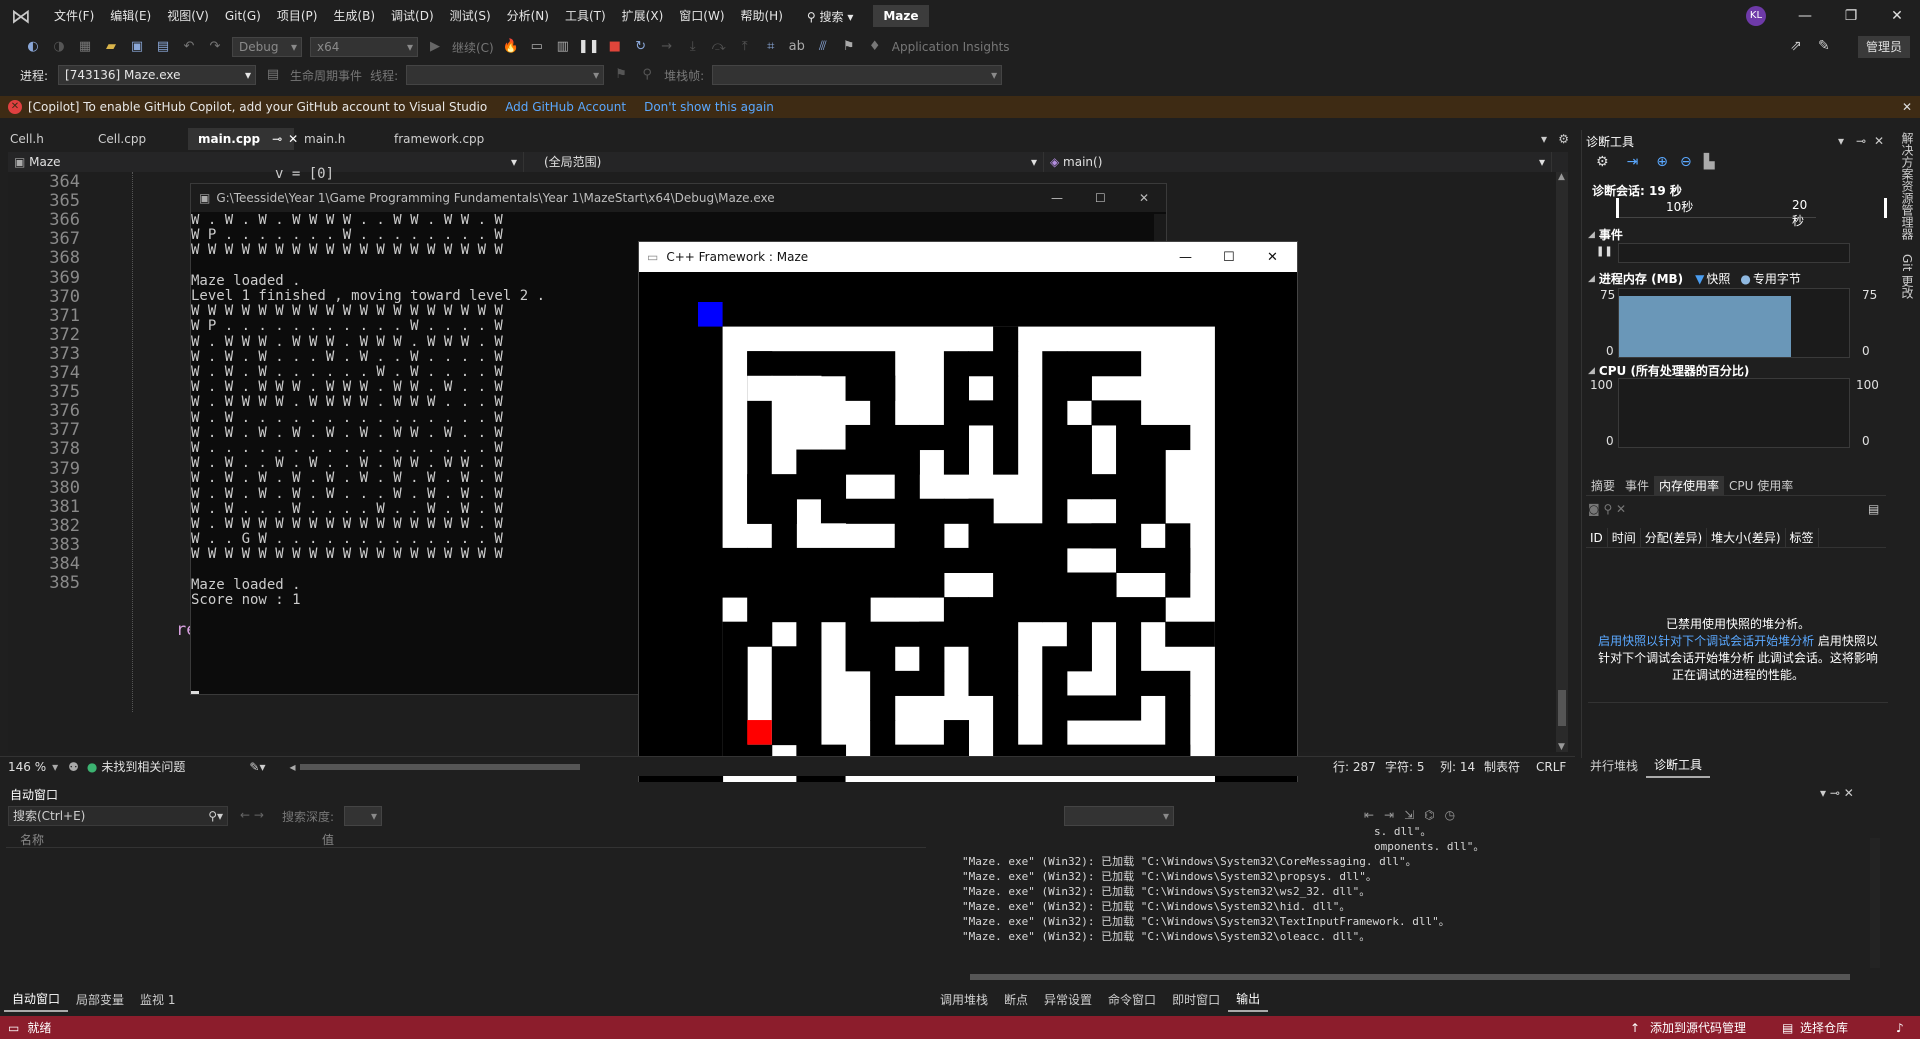  I want to click on process-select: [743136] Maze.exe ▾, so click(157, 75).